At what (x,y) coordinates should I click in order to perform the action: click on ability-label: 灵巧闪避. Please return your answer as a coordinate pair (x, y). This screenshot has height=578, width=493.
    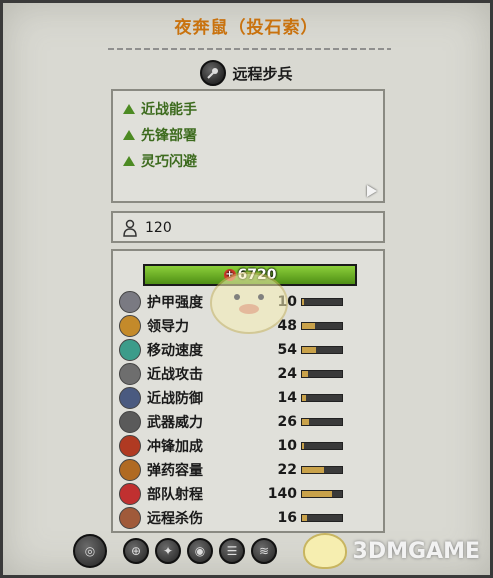
    Looking at the image, I should click on (169, 162).